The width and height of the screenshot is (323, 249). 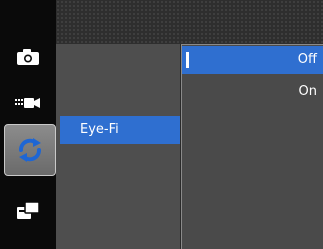 I want to click on settings-item-label: Eye-Fi, so click(x=99, y=129).